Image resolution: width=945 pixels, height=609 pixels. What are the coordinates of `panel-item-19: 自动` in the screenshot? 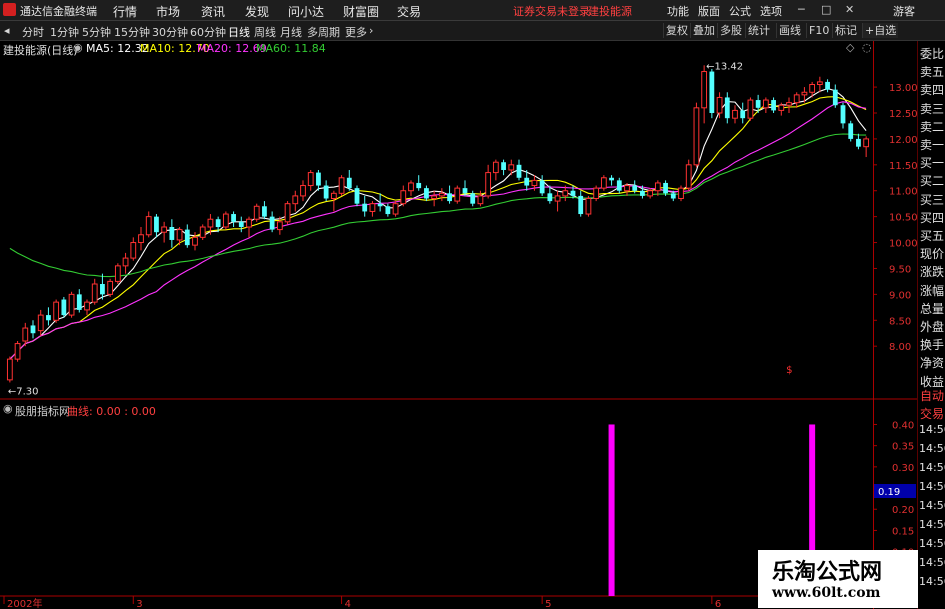 It's located at (932, 395).